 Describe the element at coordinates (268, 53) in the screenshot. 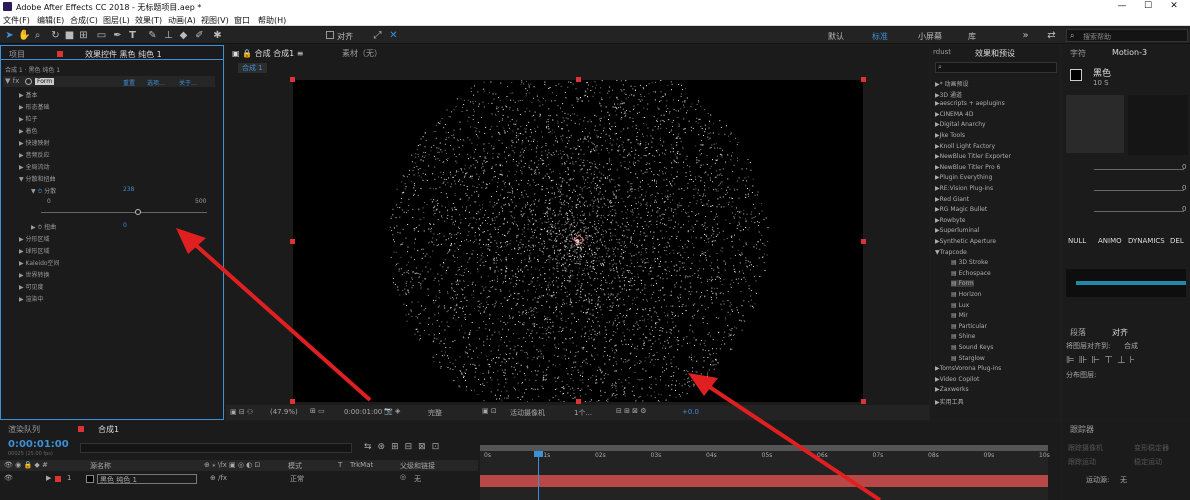

I see `tab-composition: ▣ 🔒 合成 合成1 ≡` at that location.